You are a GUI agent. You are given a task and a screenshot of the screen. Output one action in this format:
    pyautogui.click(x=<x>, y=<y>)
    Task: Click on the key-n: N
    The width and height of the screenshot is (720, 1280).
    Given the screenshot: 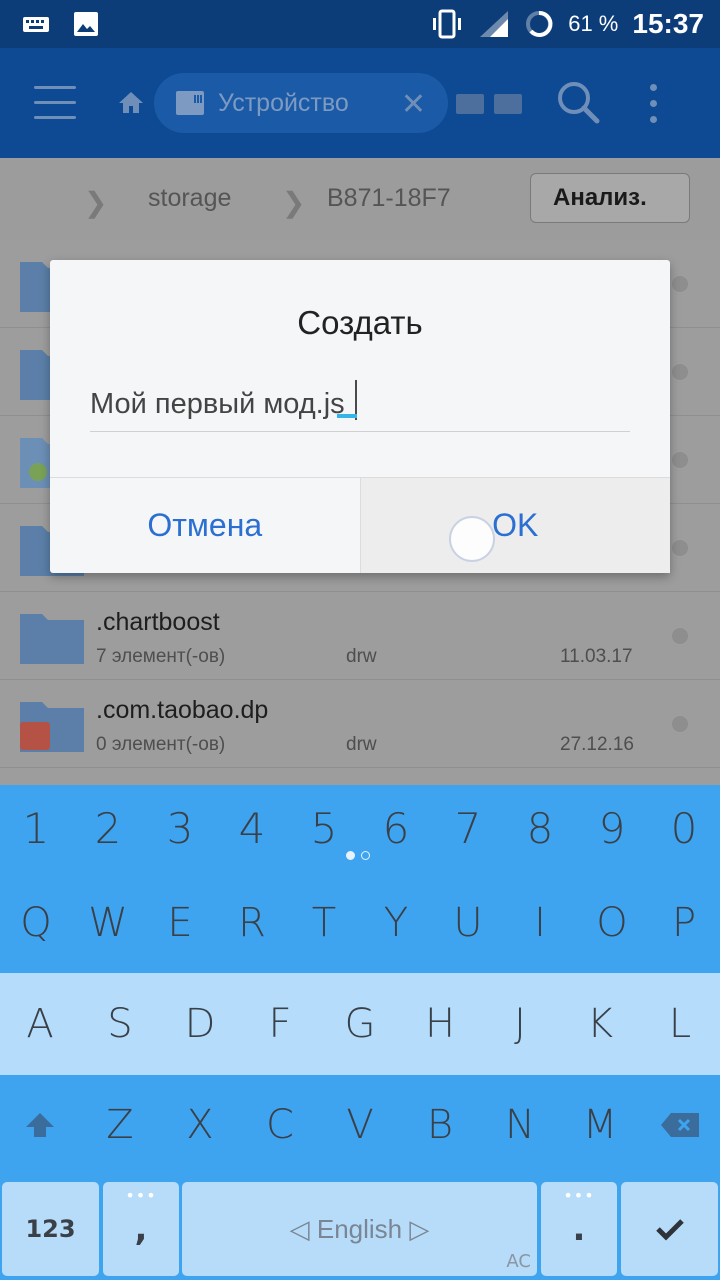 What is the action you would take?
    pyautogui.click(x=520, y=1125)
    